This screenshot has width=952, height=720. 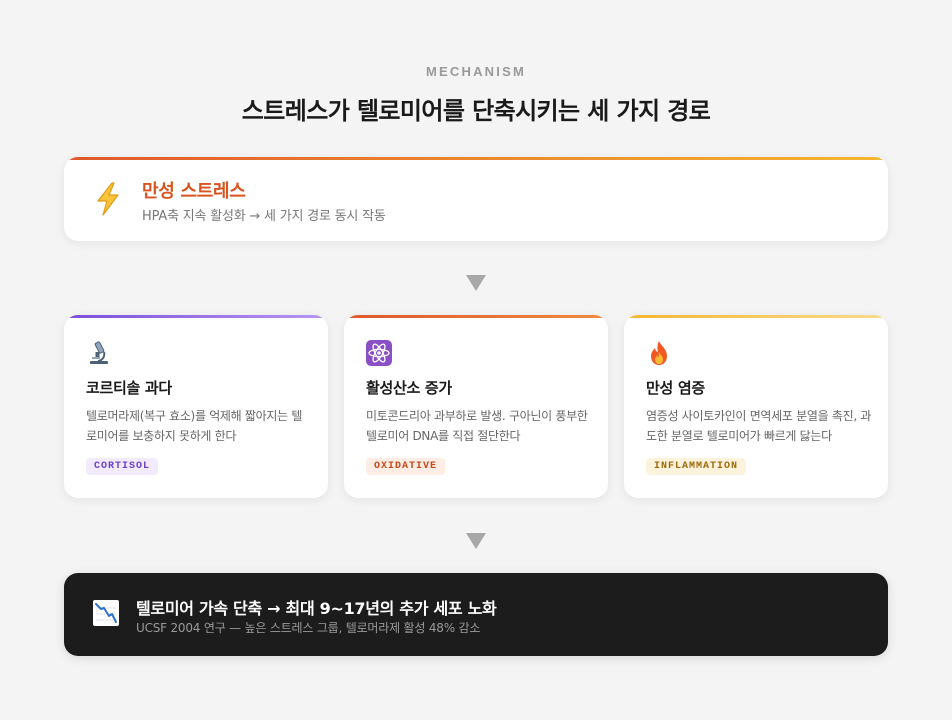 I want to click on lightning-icon, so click(x=108, y=199).